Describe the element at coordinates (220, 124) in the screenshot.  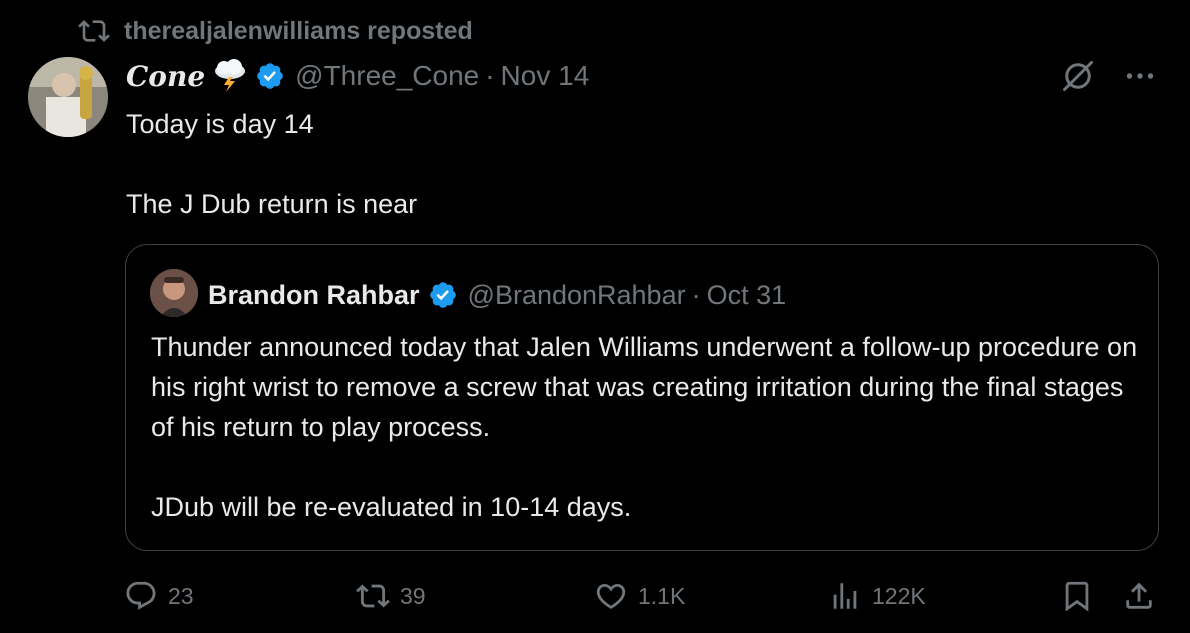
I see `post-text-line: Today is day 14` at that location.